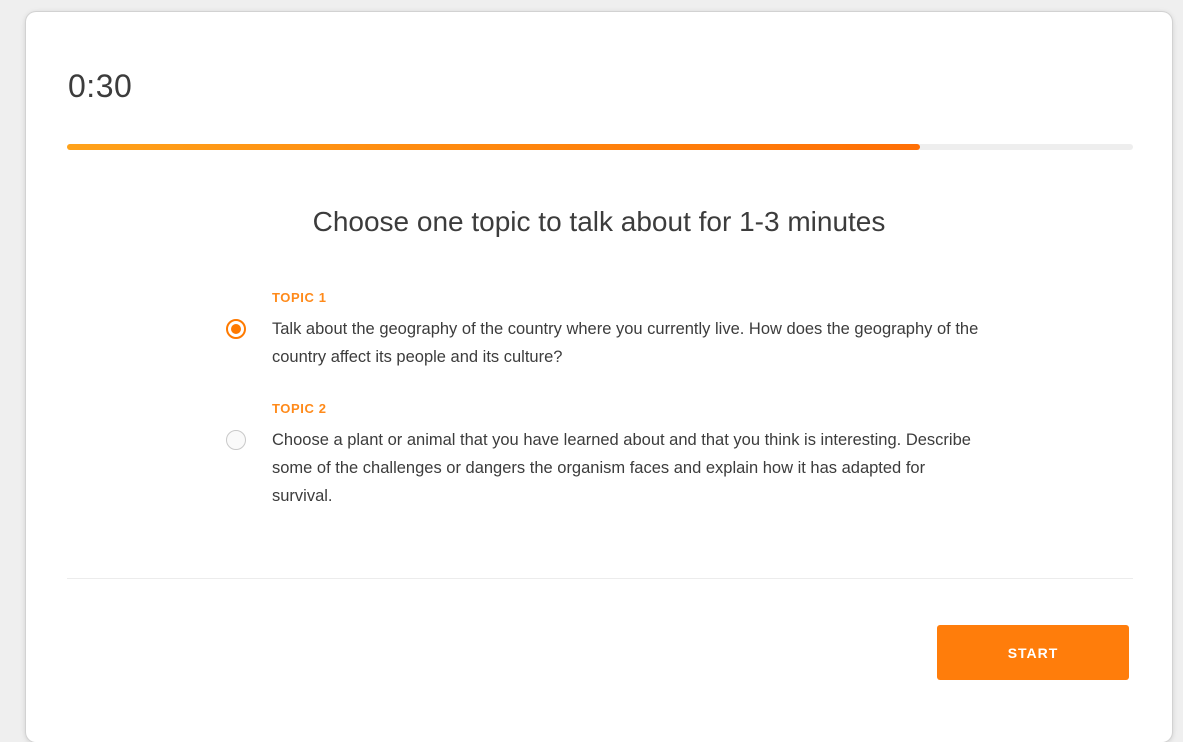  Describe the element at coordinates (1033, 652) in the screenshot. I see `start-button: START` at that location.